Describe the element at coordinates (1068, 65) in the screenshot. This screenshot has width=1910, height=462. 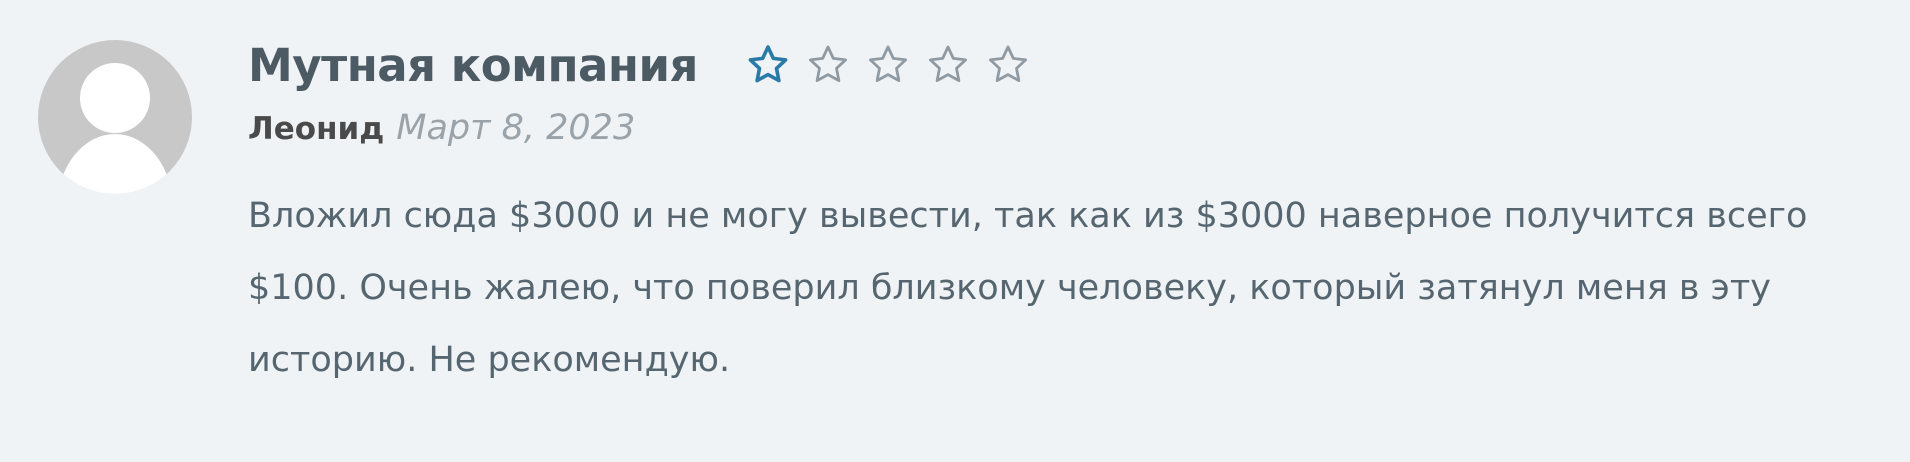
I see `review-header: Мутная компания` at that location.